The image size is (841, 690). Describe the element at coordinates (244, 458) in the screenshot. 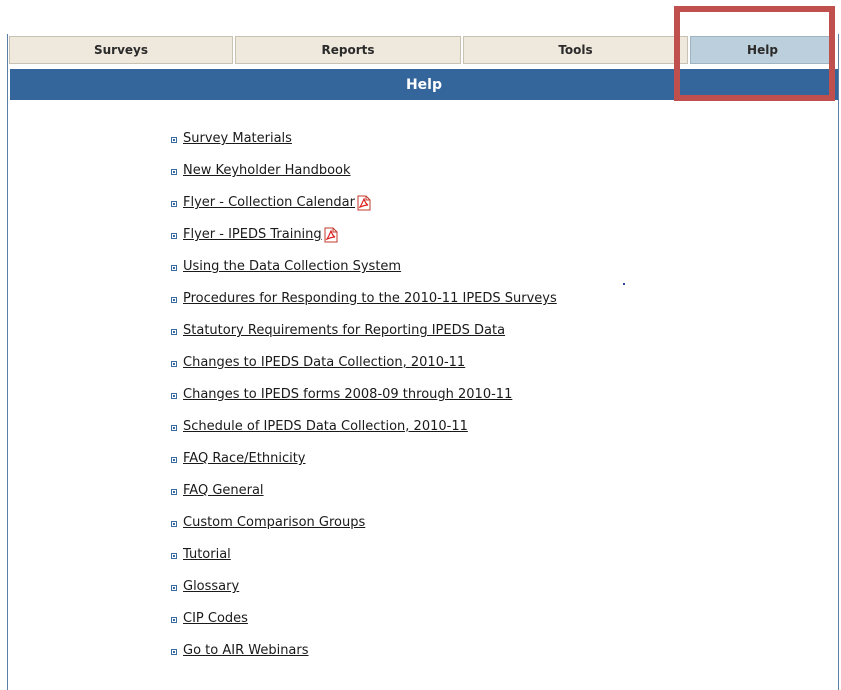

I see `help-link: FAQ Race/Ethnicity` at that location.